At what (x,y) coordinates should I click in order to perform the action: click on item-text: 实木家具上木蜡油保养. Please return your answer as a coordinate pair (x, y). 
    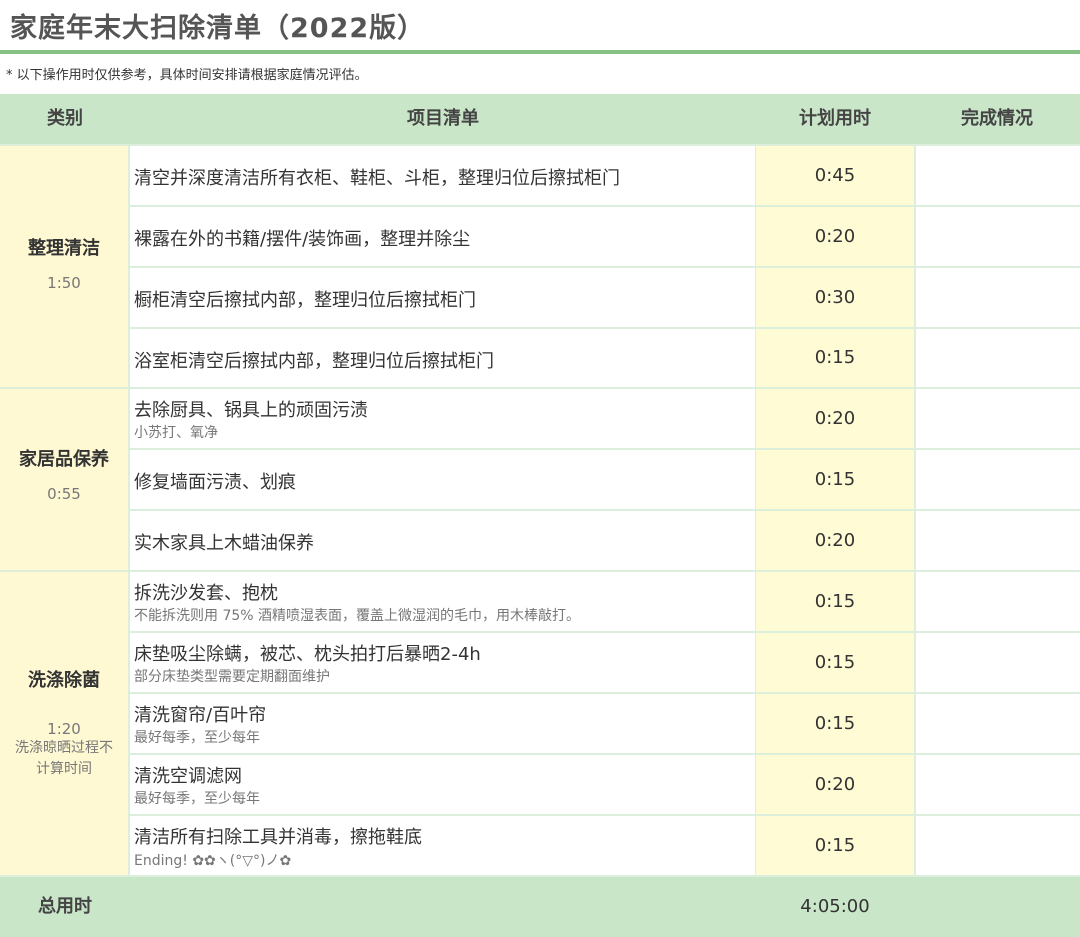
    Looking at the image, I should click on (224, 543).